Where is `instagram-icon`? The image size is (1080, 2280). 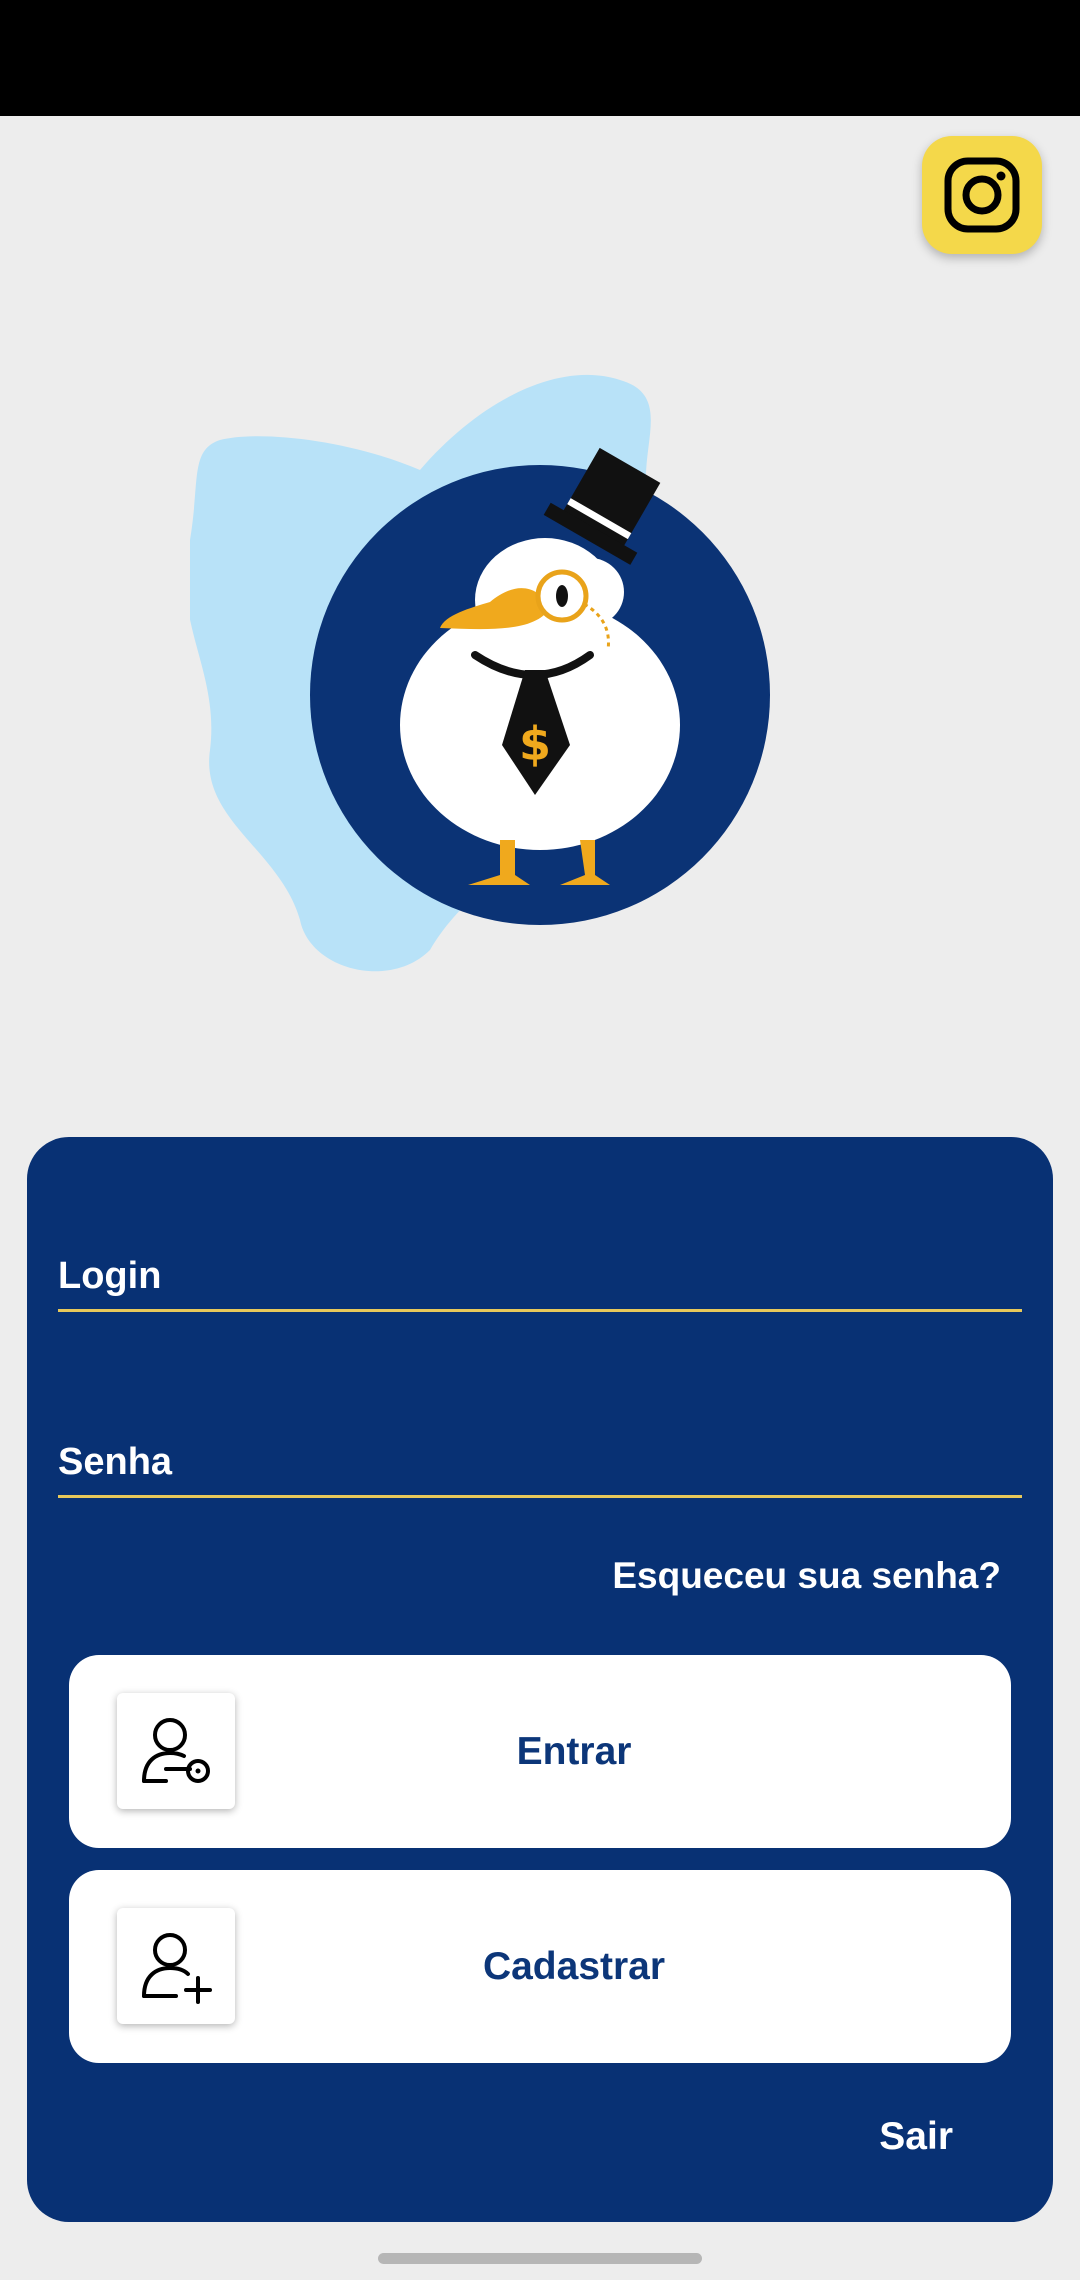
instagram-icon is located at coordinates (982, 195).